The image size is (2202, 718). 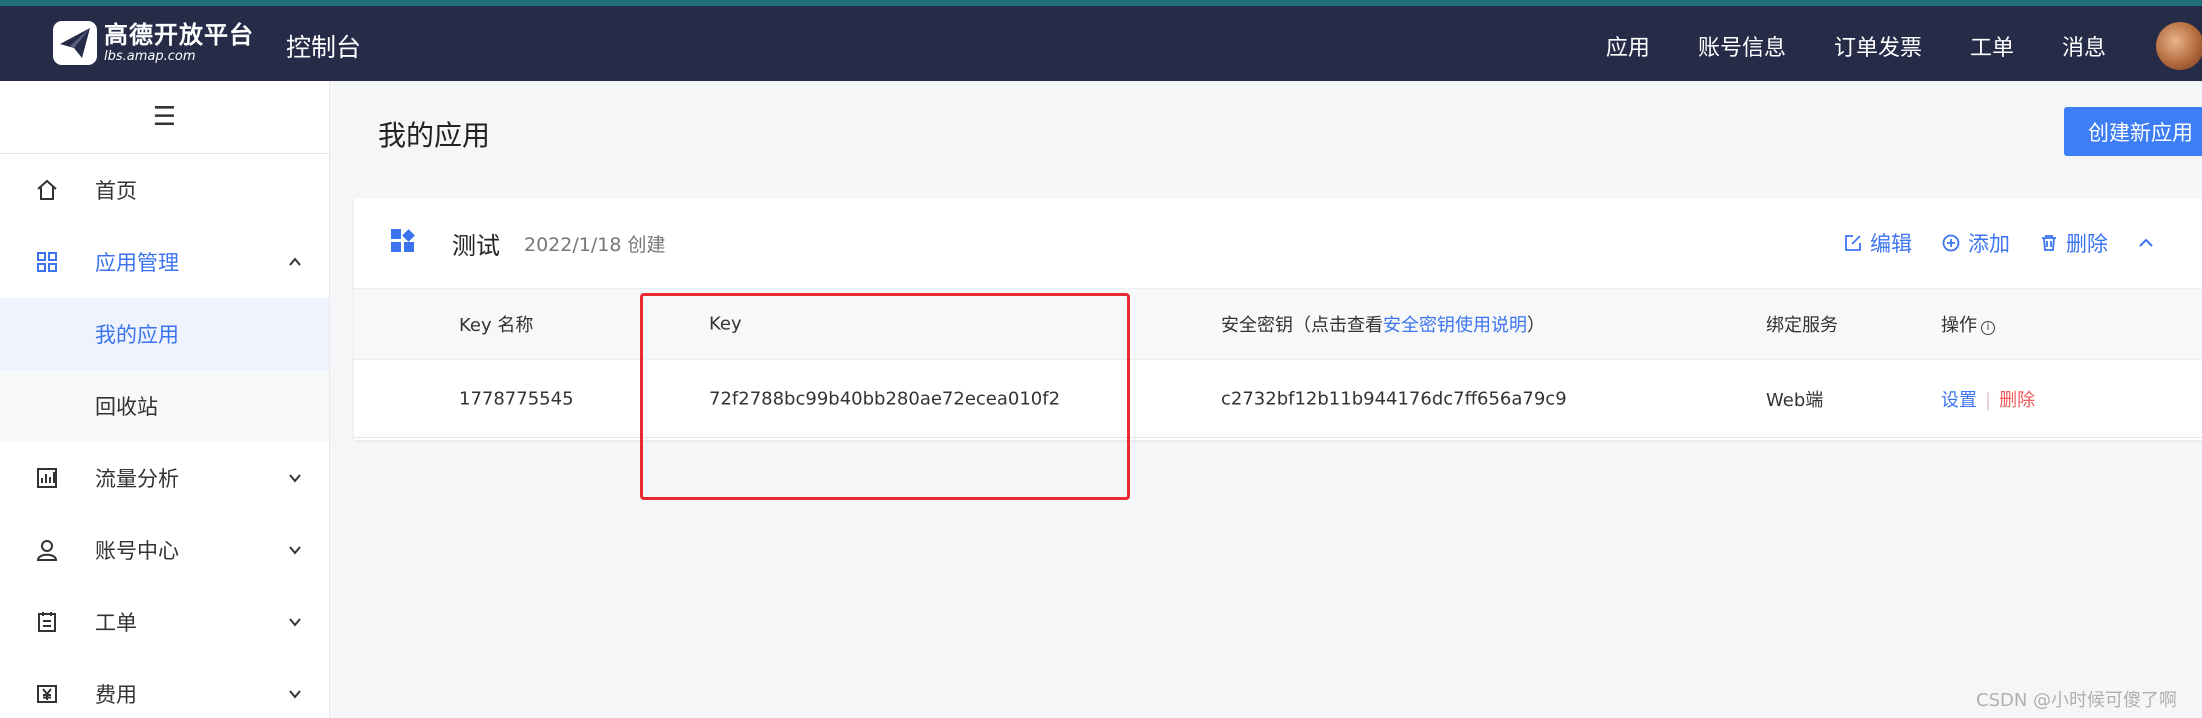 I want to click on col-operations: 操作 i, so click(x=1968, y=324).